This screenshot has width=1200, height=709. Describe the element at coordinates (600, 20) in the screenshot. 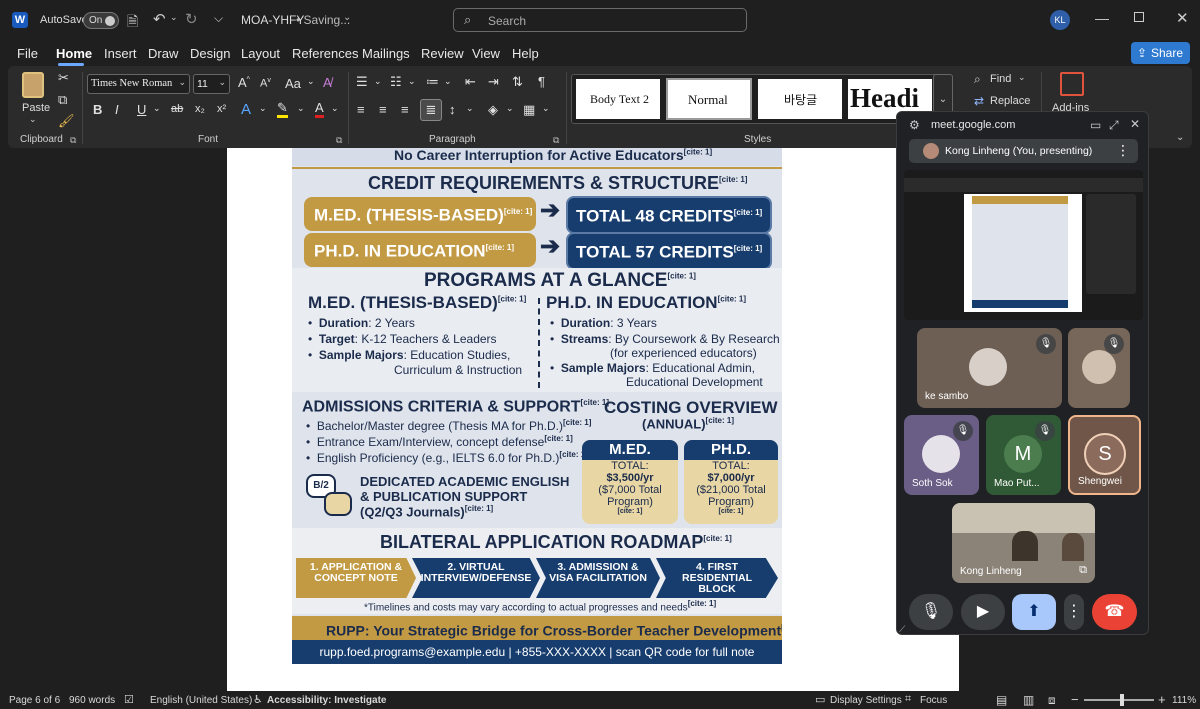

I see `search-box: ⌕ Search` at that location.